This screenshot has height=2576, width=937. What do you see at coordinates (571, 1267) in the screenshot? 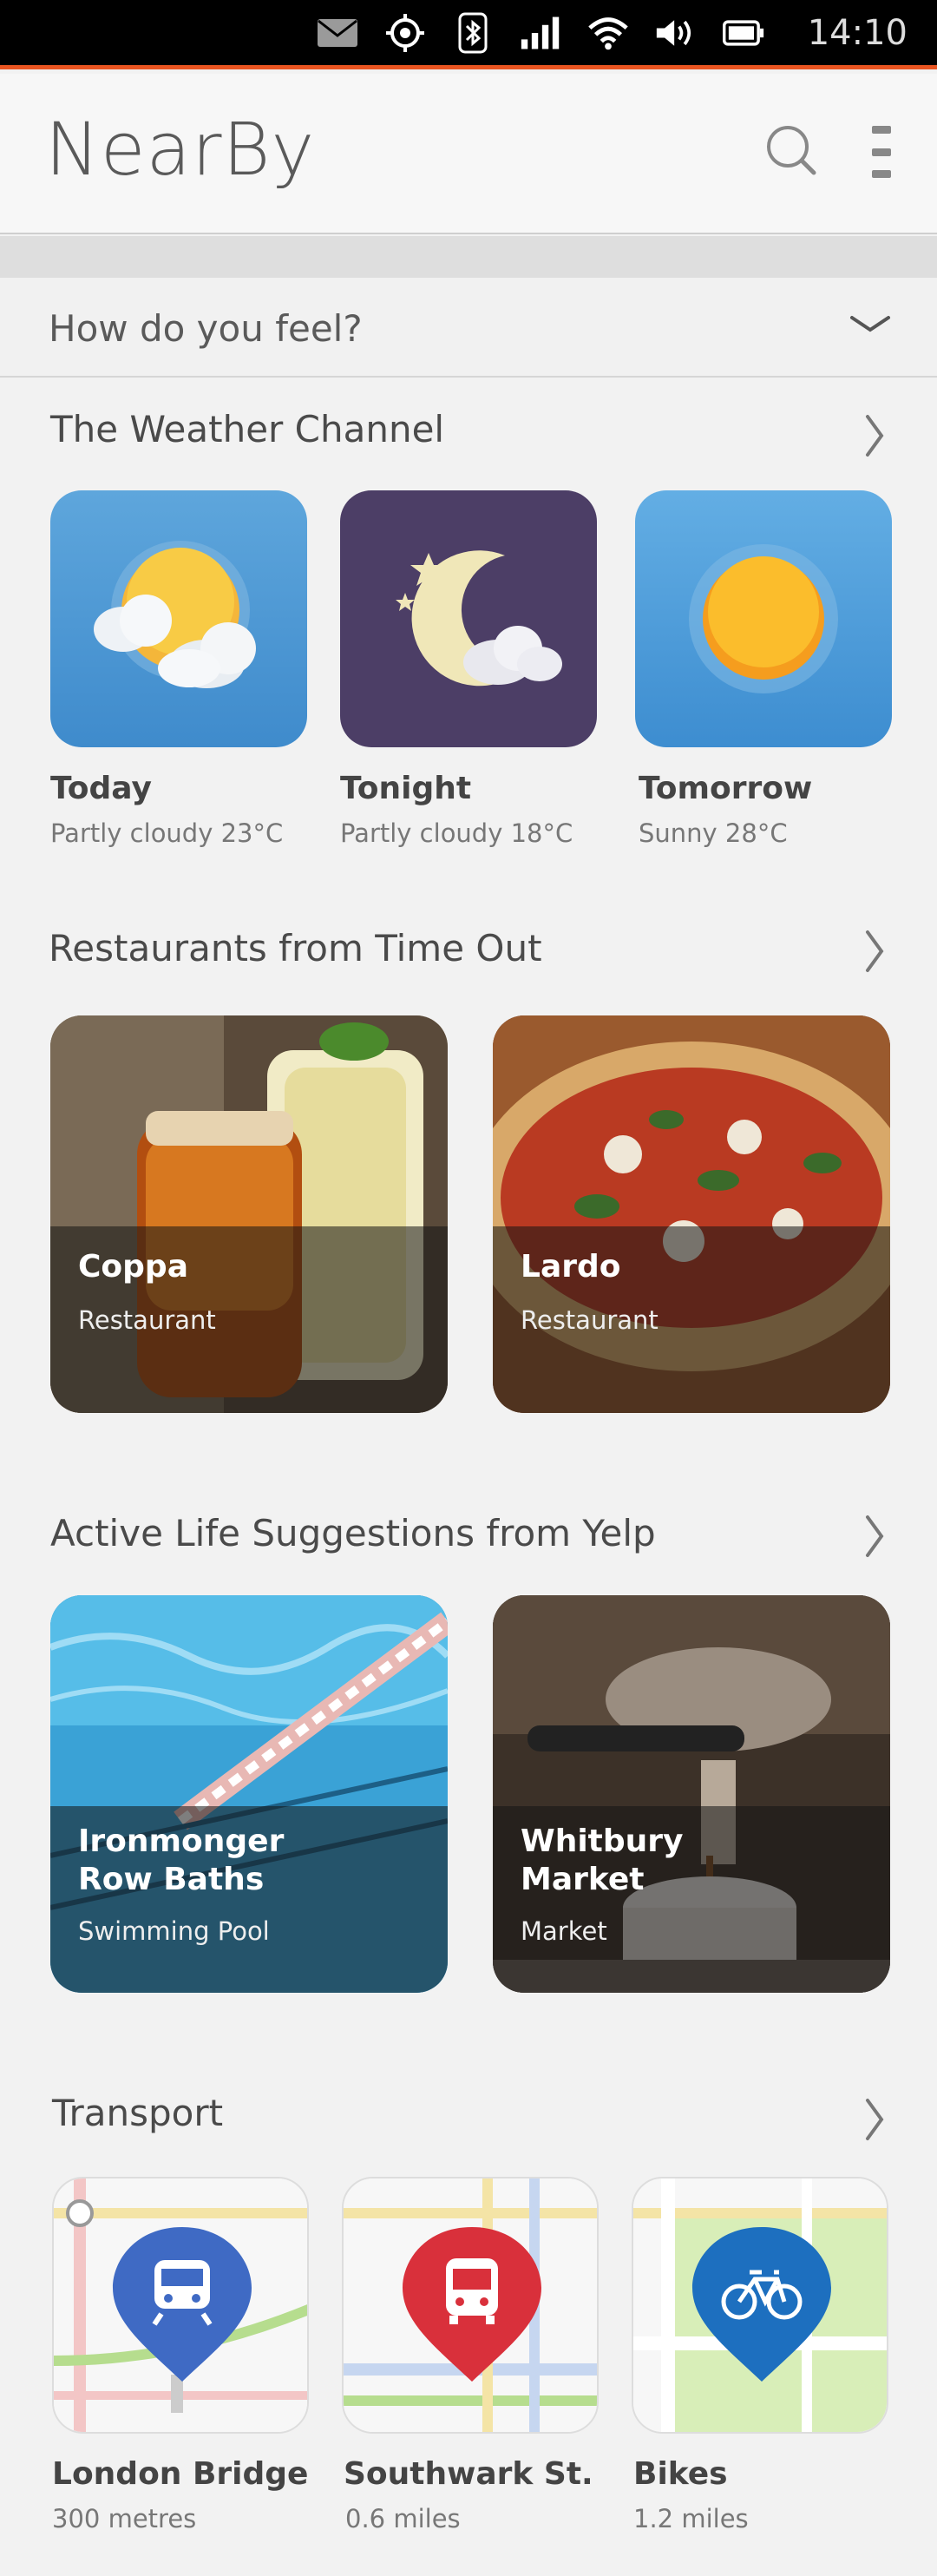
I see `restaurant-name: Lardo` at bounding box center [571, 1267].